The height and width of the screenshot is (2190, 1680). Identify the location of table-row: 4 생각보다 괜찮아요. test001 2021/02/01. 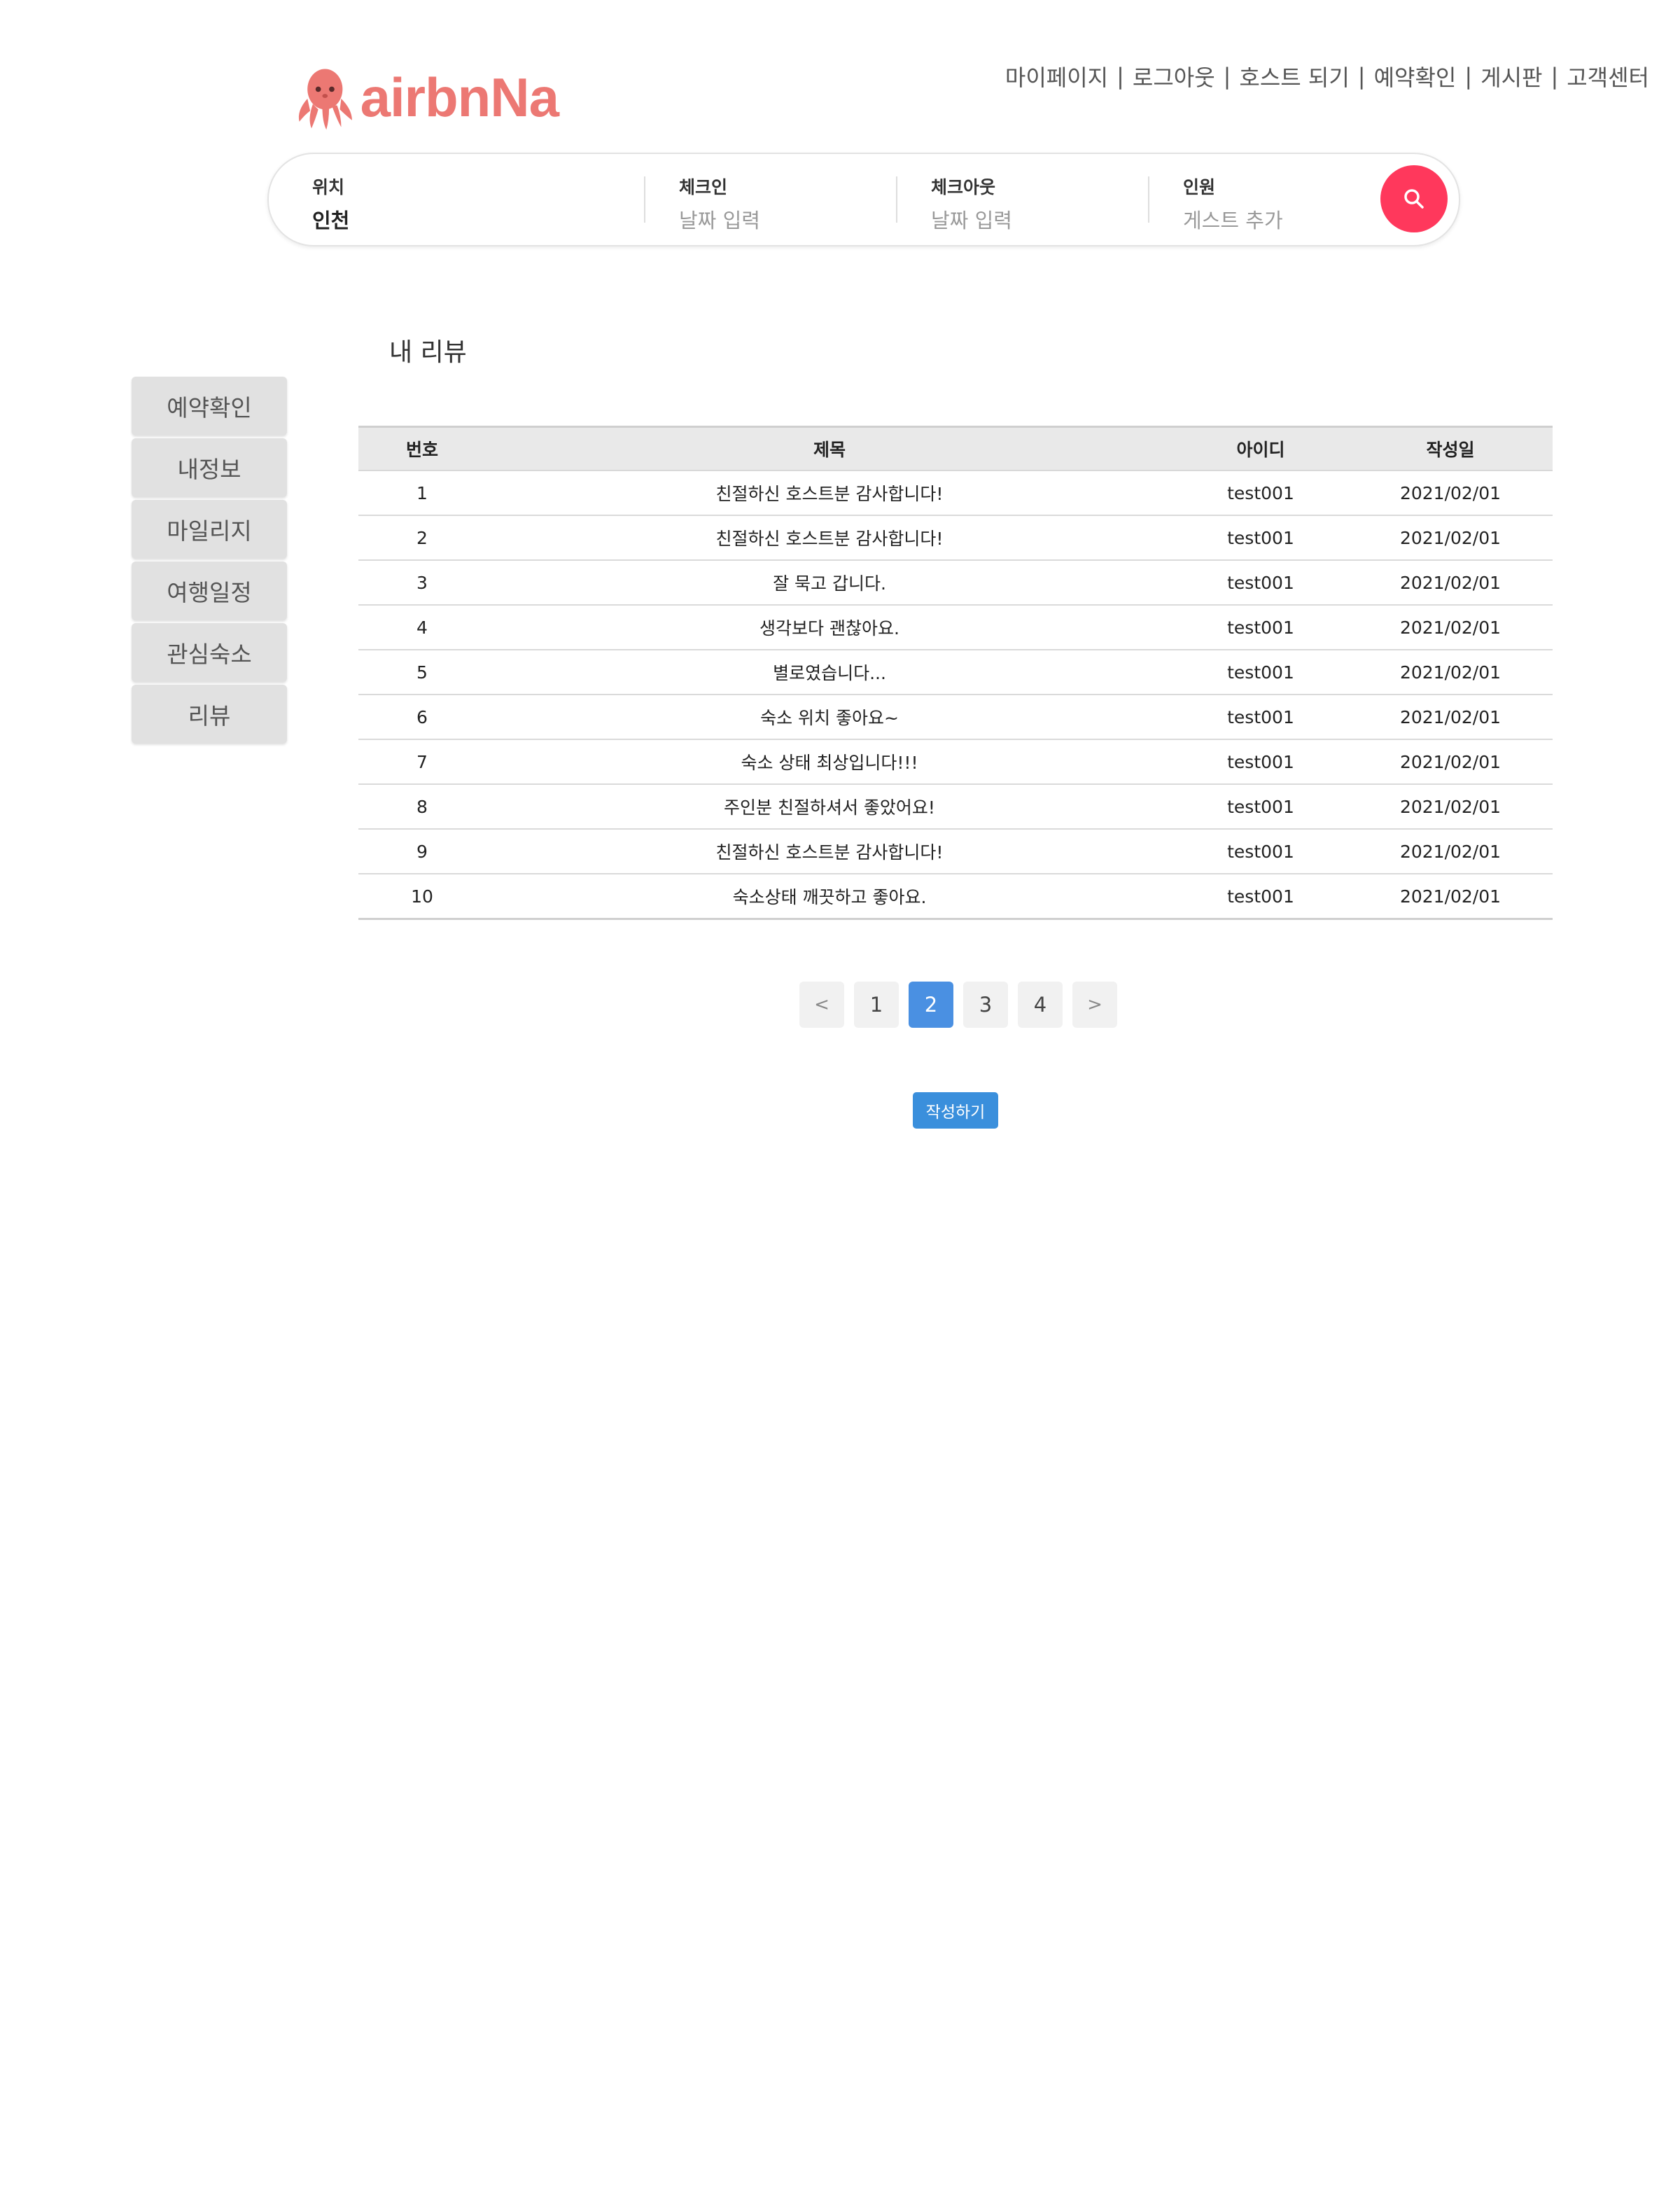
(955, 627).